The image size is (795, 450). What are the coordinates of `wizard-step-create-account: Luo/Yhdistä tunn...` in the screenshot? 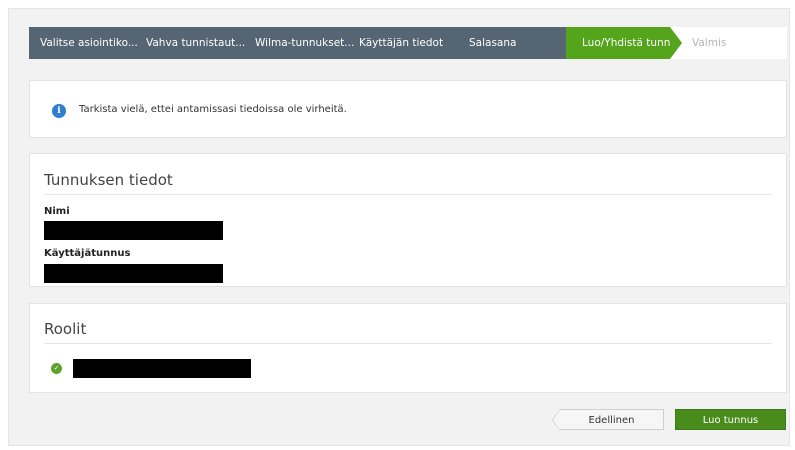 It's located at (624, 43).